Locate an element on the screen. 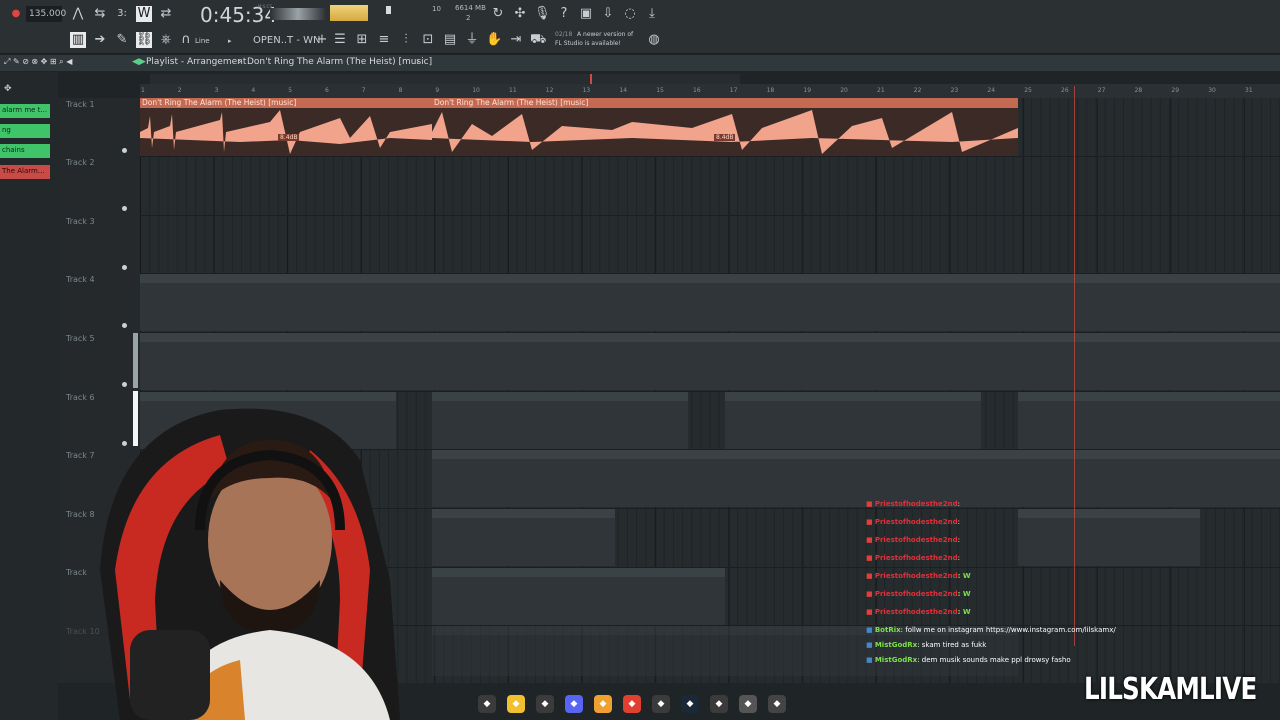 The height and width of the screenshot is (720, 1280). discord-icon: ◆ is located at coordinates (545, 704).